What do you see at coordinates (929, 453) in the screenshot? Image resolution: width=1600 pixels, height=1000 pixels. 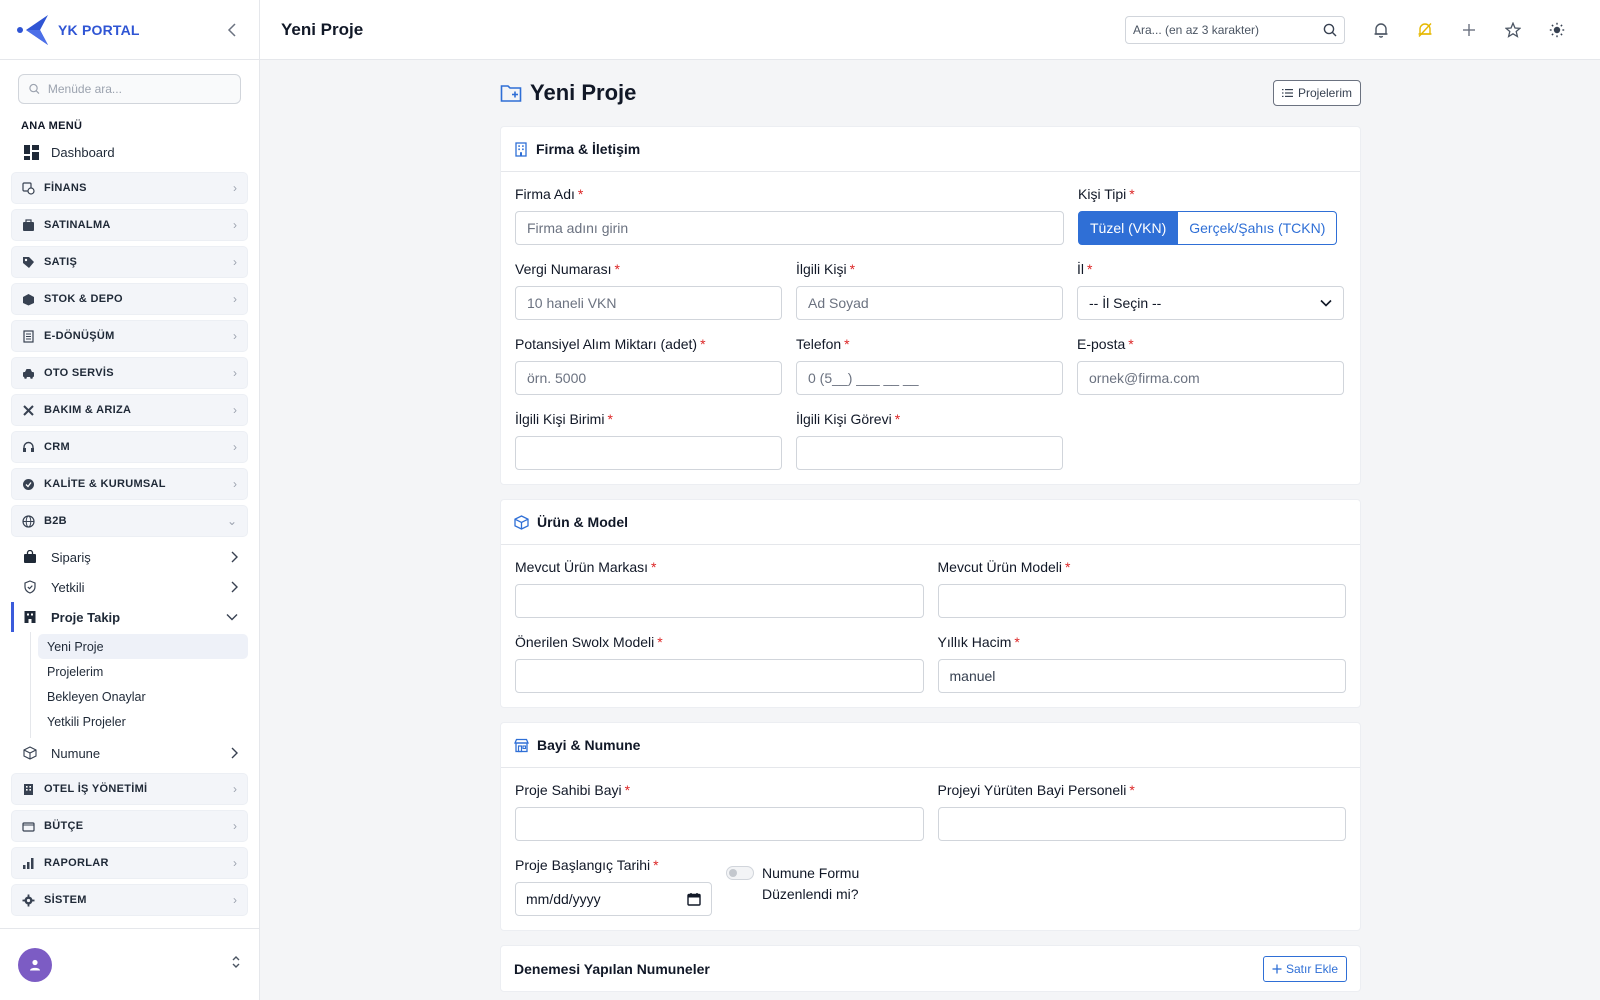 I see `ilgili-kisi-gorevi-input` at bounding box center [929, 453].